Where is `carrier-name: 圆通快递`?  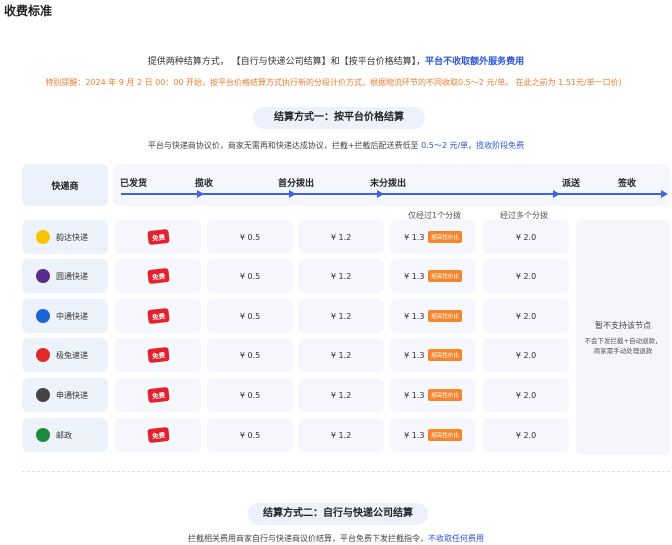 carrier-name: 圆通快递 is located at coordinates (72, 276).